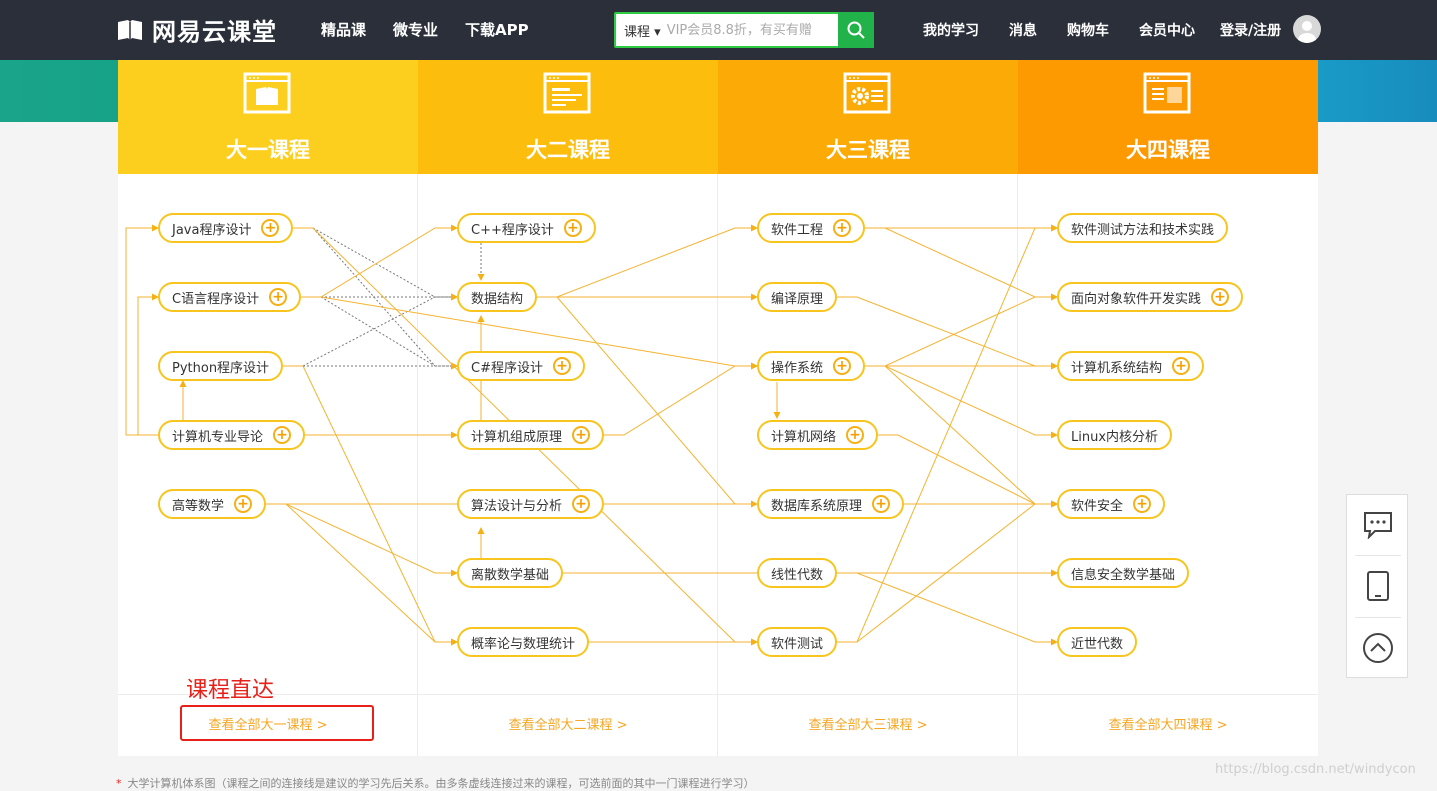 The height and width of the screenshot is (791, 1437). I want to click on course-node-ds: 数据结构, so click(497, 297).